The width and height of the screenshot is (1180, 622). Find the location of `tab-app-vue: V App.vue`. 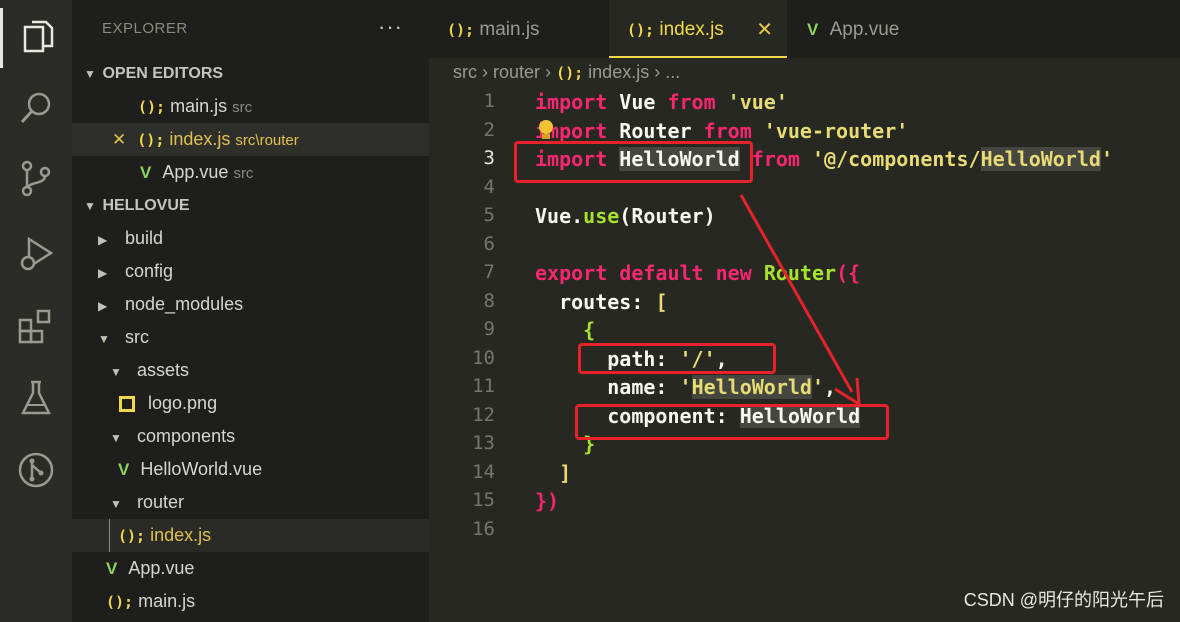

tab-app-vue: V App.vue is located at coordinates (878, 29).